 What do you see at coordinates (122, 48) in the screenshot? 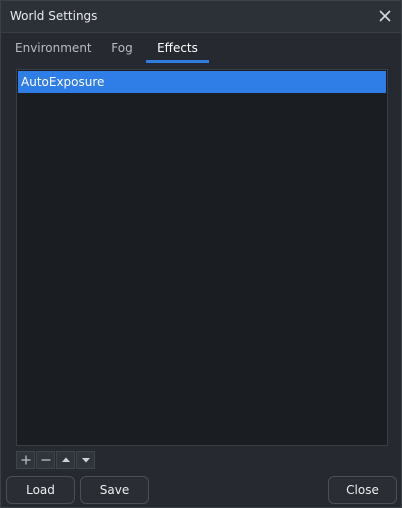
I see `tab-fog-label: Fog` at bounding box center [122, 48].